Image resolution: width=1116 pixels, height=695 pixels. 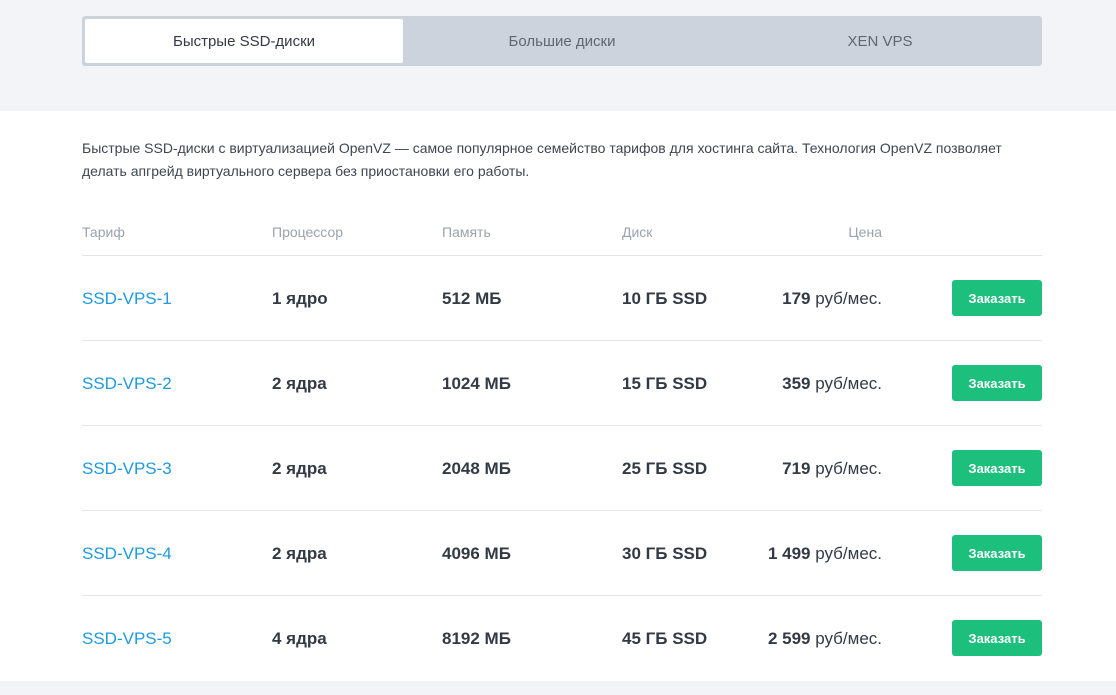 What do you see at coordinates (665, 468) in the screenshot?
I see `disk-value: 25 ГБ SSD` at bounding box center [665, 468].